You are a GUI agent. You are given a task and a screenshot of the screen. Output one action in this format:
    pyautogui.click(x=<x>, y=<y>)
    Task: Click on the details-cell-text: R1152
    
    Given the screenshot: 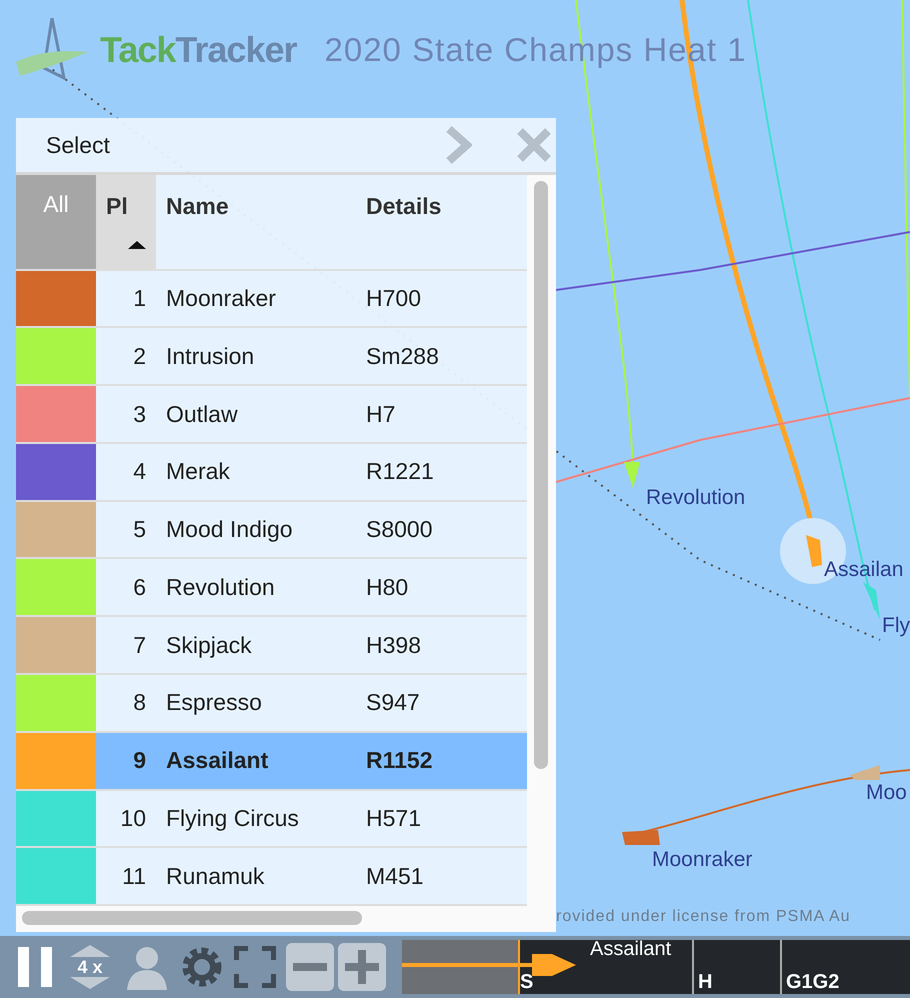 What is the action you would take?
    pyautogui.click(x=399, y=761)
    